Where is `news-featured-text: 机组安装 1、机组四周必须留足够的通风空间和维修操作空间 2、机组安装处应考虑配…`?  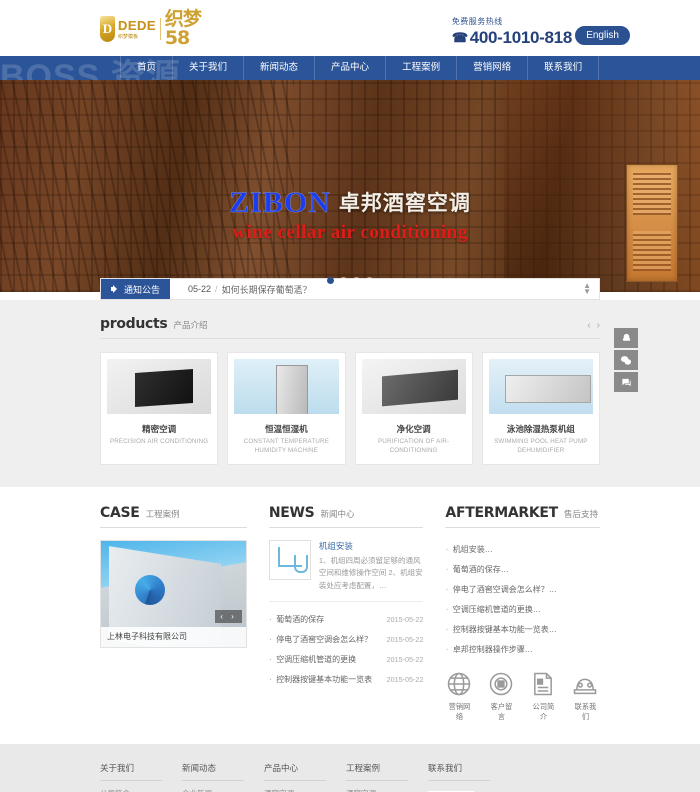
news-featured-text: 机组安装 1、机组四周必须留足够的通风空间和维修操作空间 2、机组安装处应考虑配… is located at coordinates (371, 566).